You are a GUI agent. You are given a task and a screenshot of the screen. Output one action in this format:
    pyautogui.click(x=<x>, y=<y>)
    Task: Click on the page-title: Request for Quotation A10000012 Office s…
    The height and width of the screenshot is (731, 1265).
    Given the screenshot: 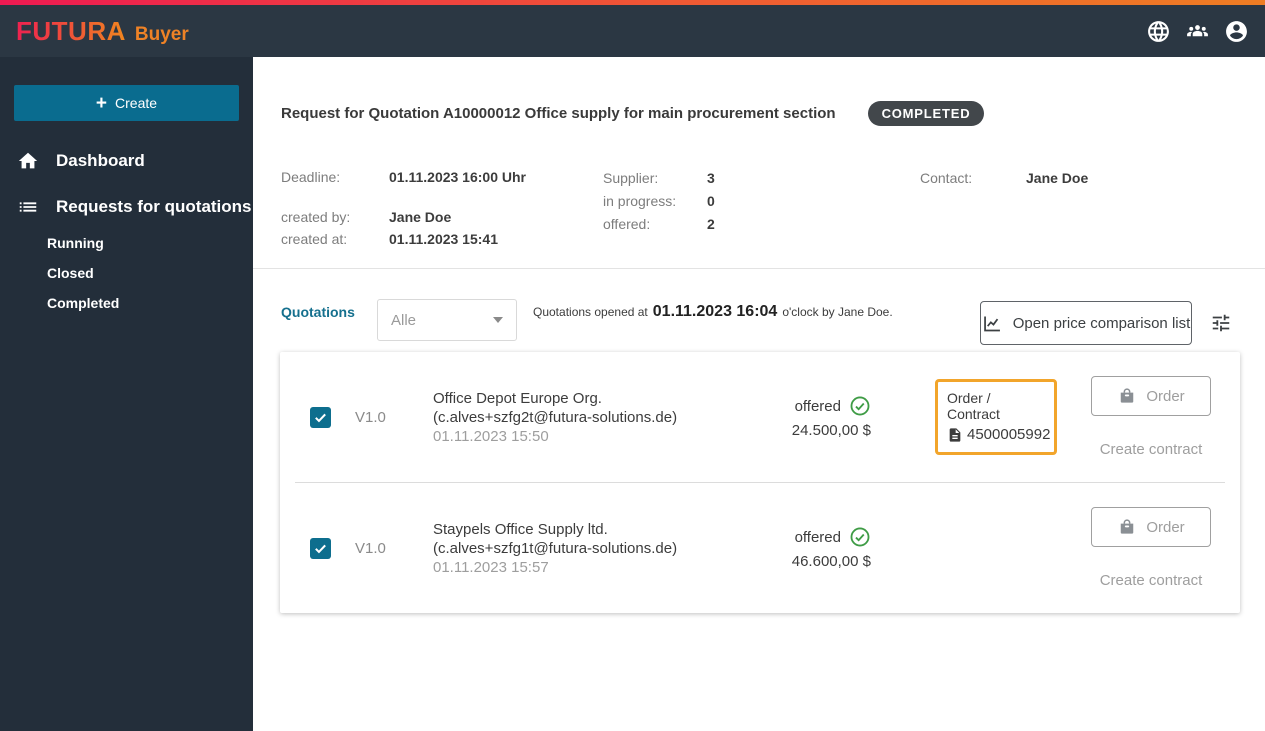 What is the action you would take?
    pyautogui.click(x=558, y=113)
    